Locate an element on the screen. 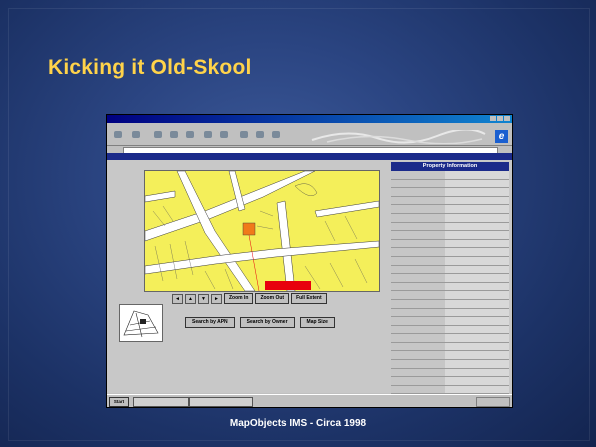  font-button is located at coordinates (260, 137).